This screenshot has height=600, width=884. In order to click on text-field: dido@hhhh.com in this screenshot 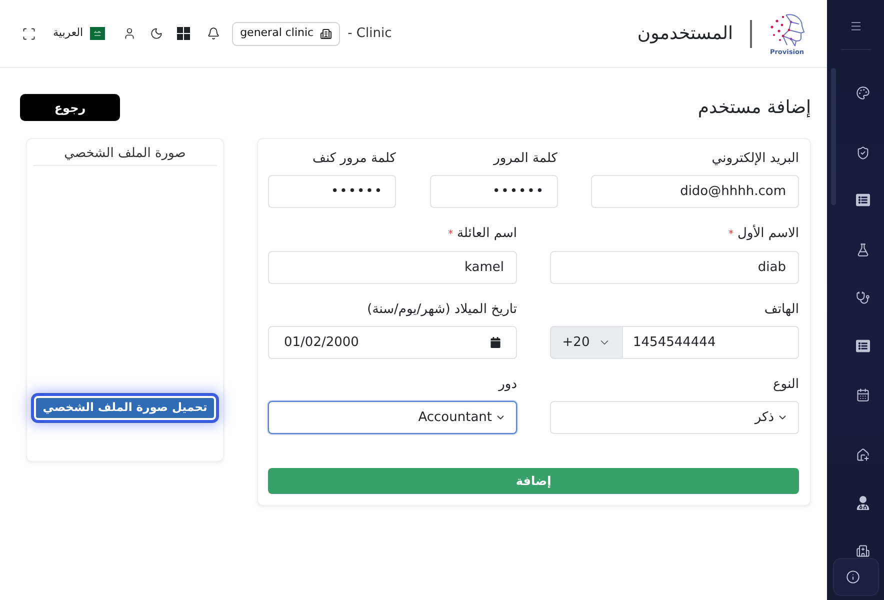, I will do `click(695, 191)`.